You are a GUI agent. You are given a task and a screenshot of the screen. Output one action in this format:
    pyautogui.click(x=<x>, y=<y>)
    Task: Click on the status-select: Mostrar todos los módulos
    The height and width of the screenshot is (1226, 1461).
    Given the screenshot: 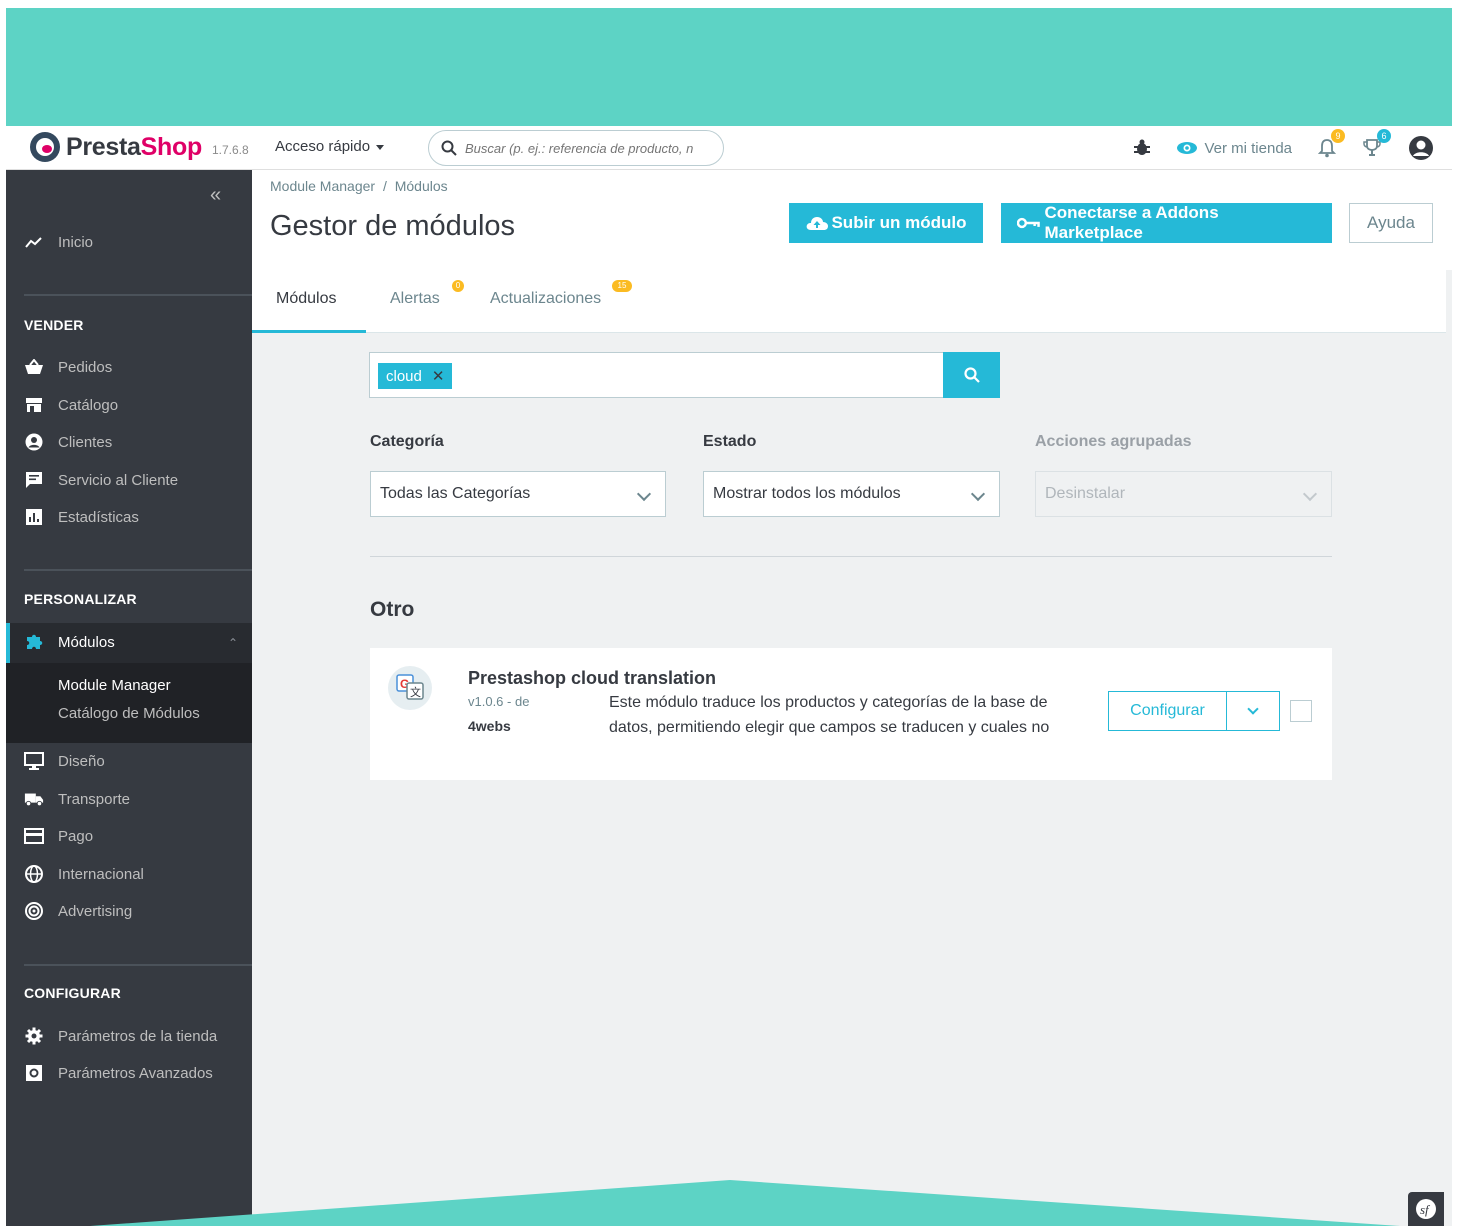 What is the action you would take?
    pyautogui.click(x=851, y=494)
    